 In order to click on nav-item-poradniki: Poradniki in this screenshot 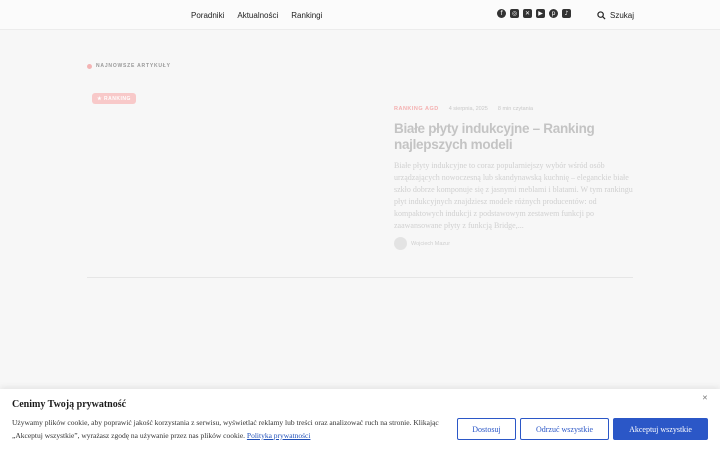, I will do `click(207, 15)`.